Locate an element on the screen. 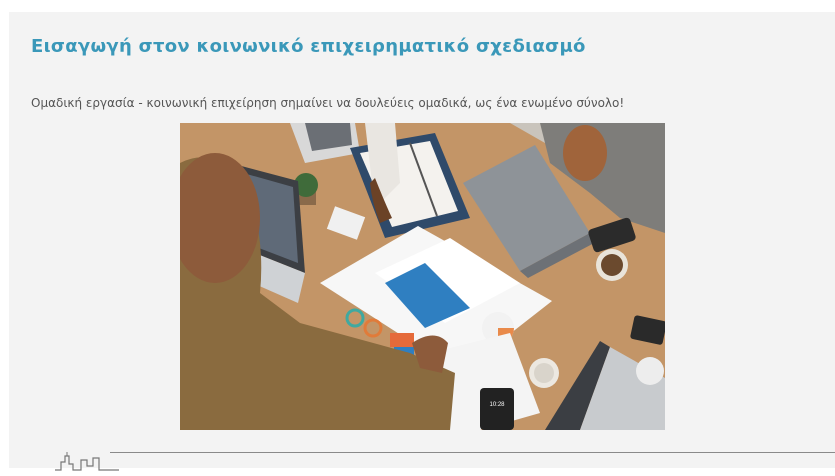 The image size is (835, 476). footer-divider is located at coordinates (472, 452).